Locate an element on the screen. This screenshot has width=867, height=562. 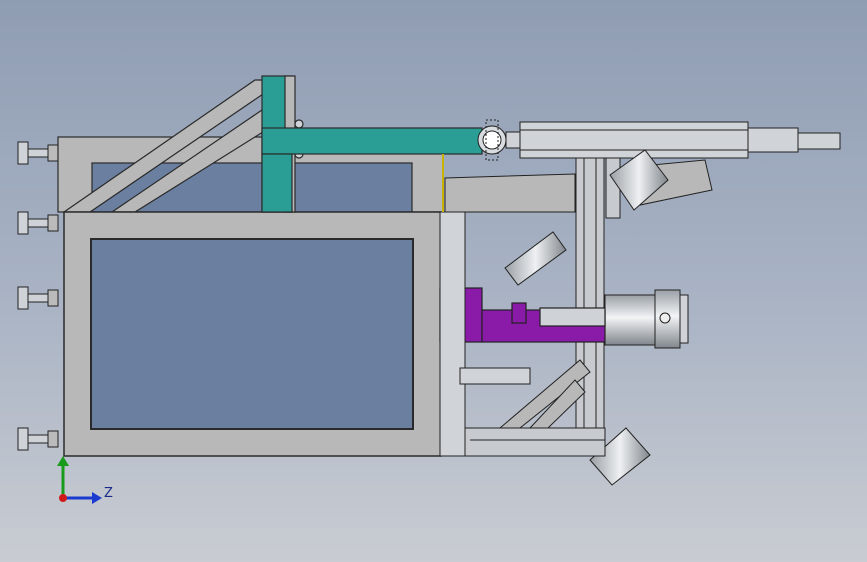
top-linear-module is located at coordinates (673, 140).